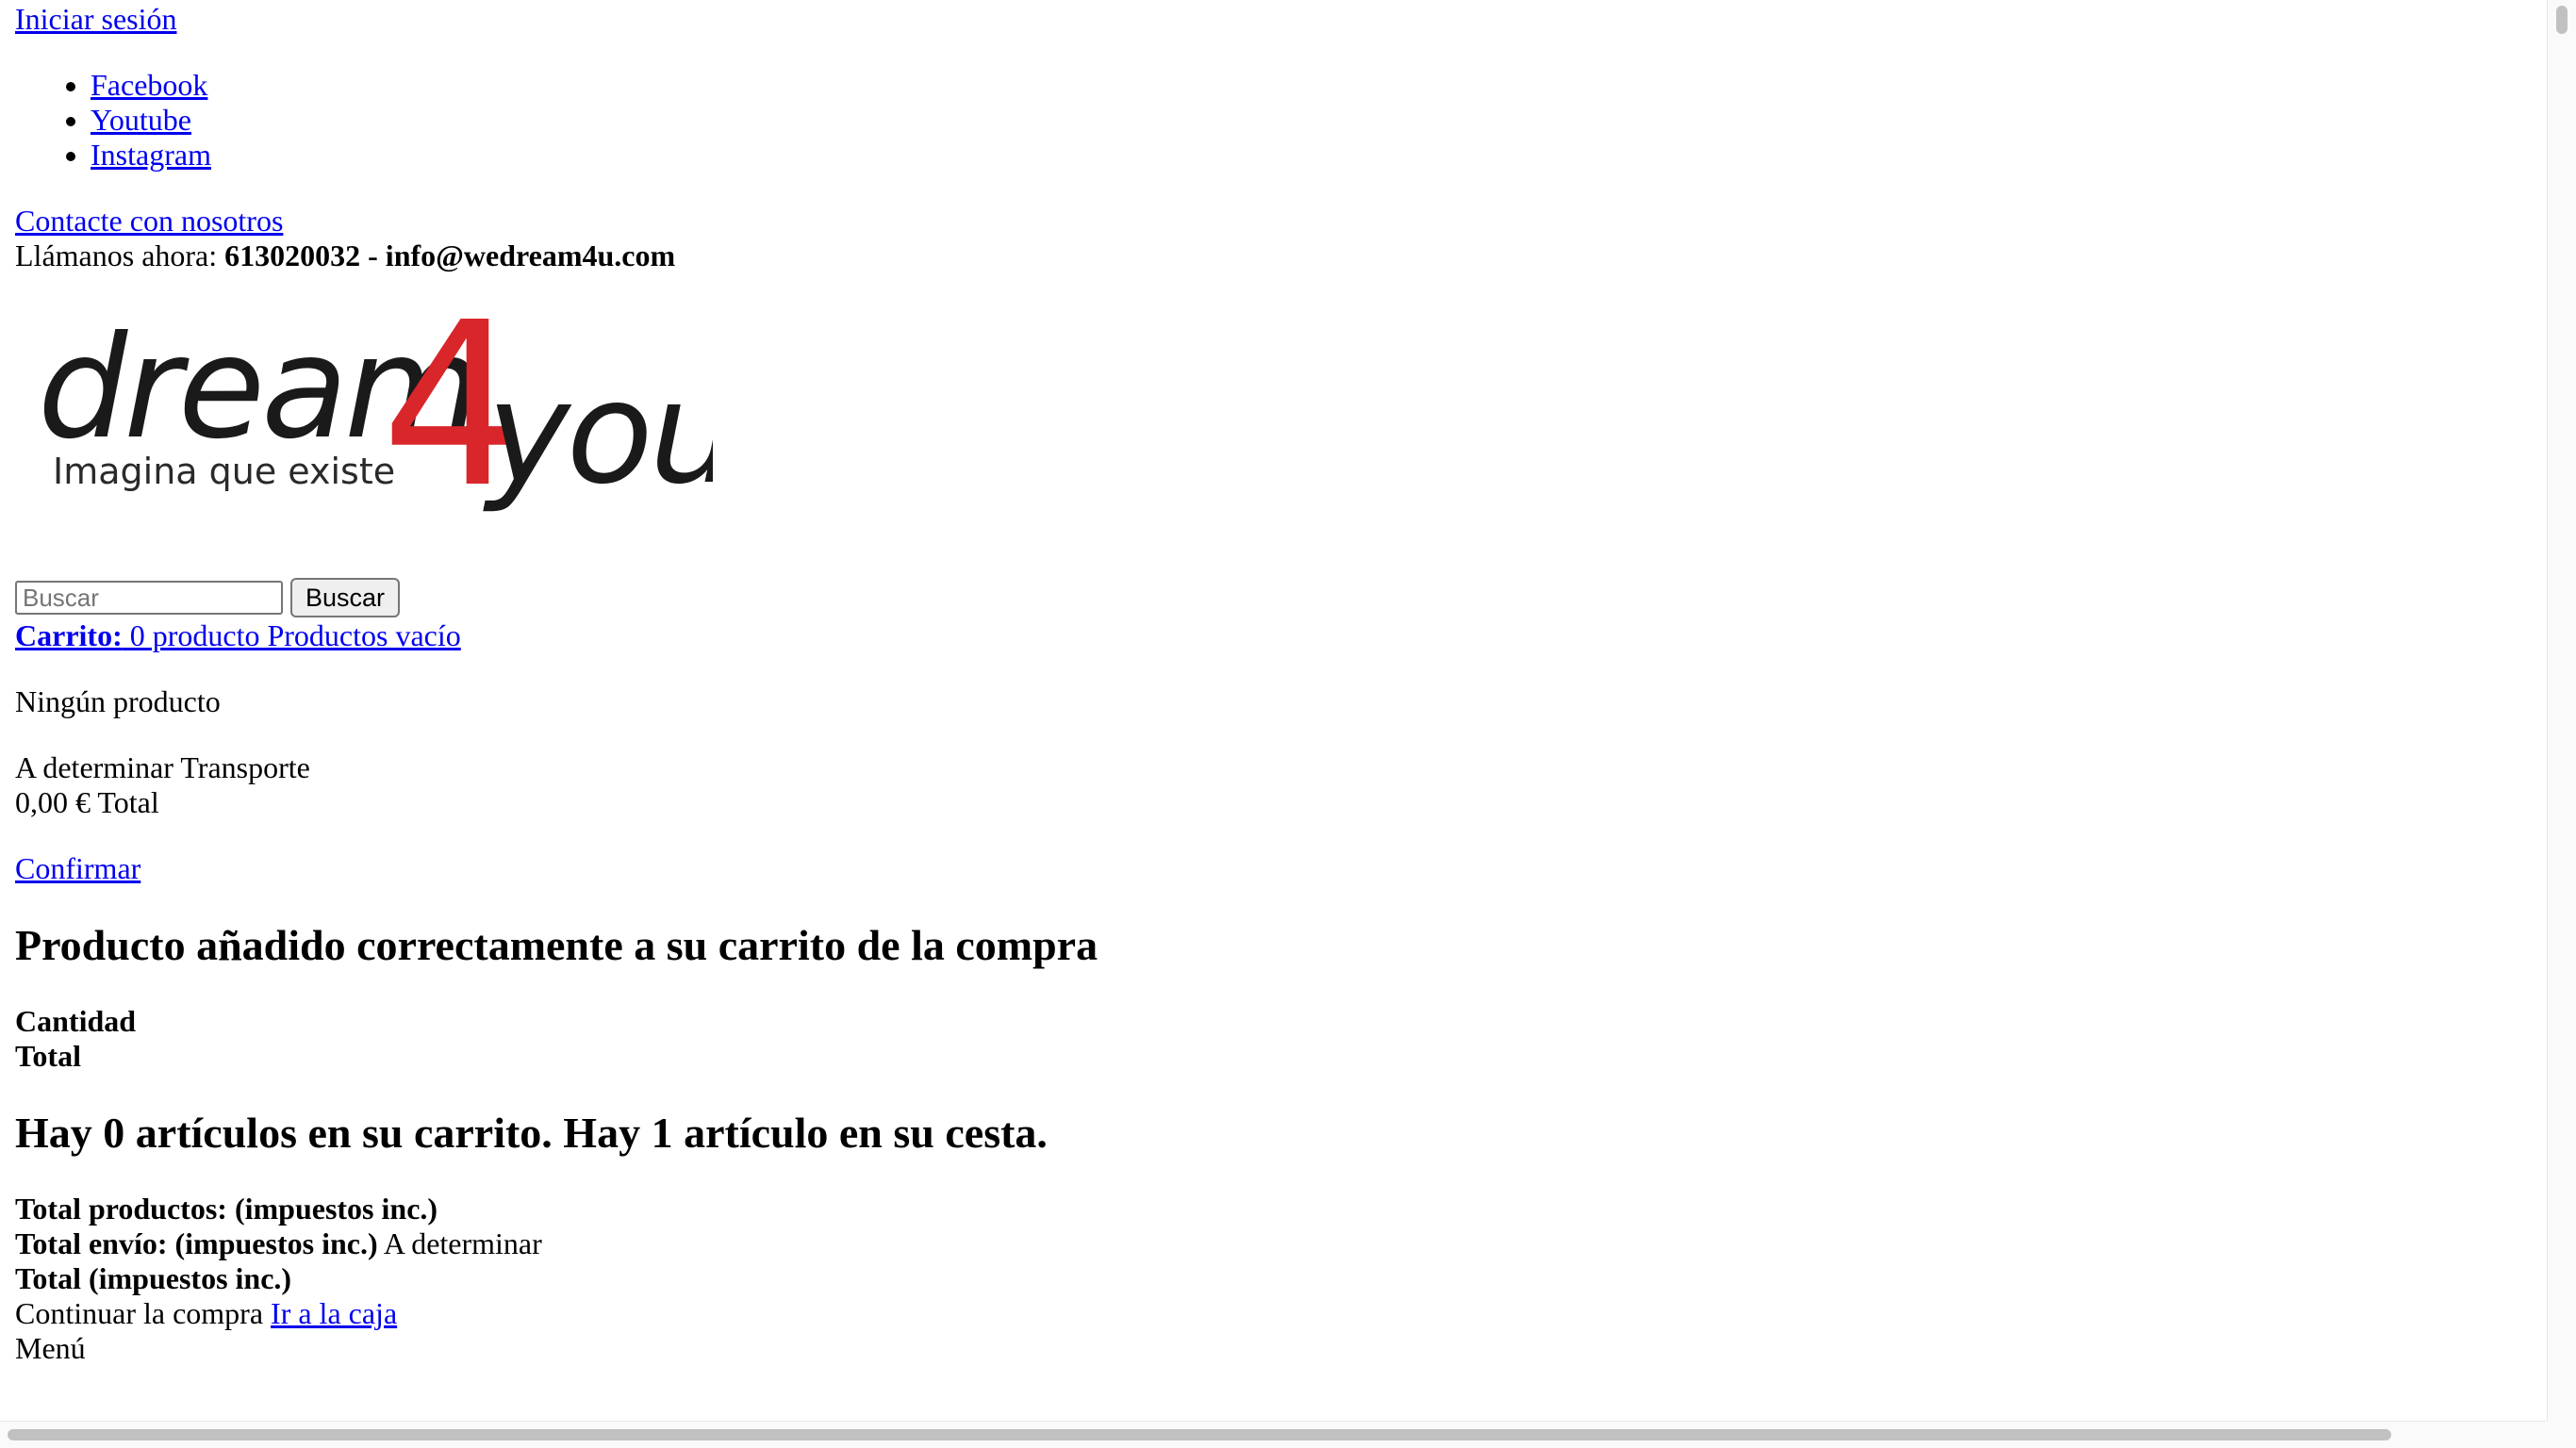 This screenshot has width=2576, height=1448. What do you see at coordinates (48, 1056) in the screenshot?
I see `layer-total-label: Total` at bounding box center [48, 1056].